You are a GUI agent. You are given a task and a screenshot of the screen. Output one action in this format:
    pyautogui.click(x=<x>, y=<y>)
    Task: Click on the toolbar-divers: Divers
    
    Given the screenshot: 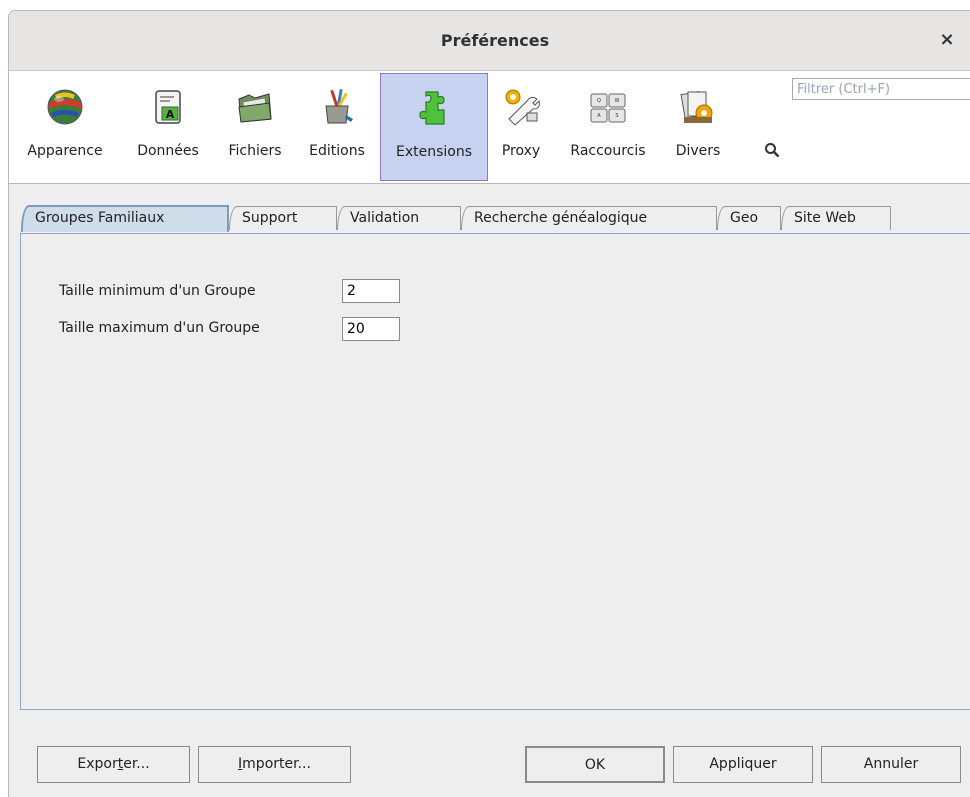 What is the action you would take?
    pyautogui.click(x=698, y=127)
    